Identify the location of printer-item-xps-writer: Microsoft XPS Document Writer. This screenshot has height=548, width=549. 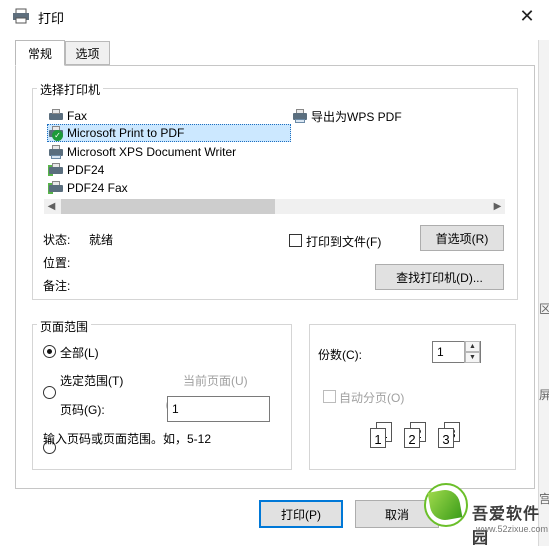
(142, 152).